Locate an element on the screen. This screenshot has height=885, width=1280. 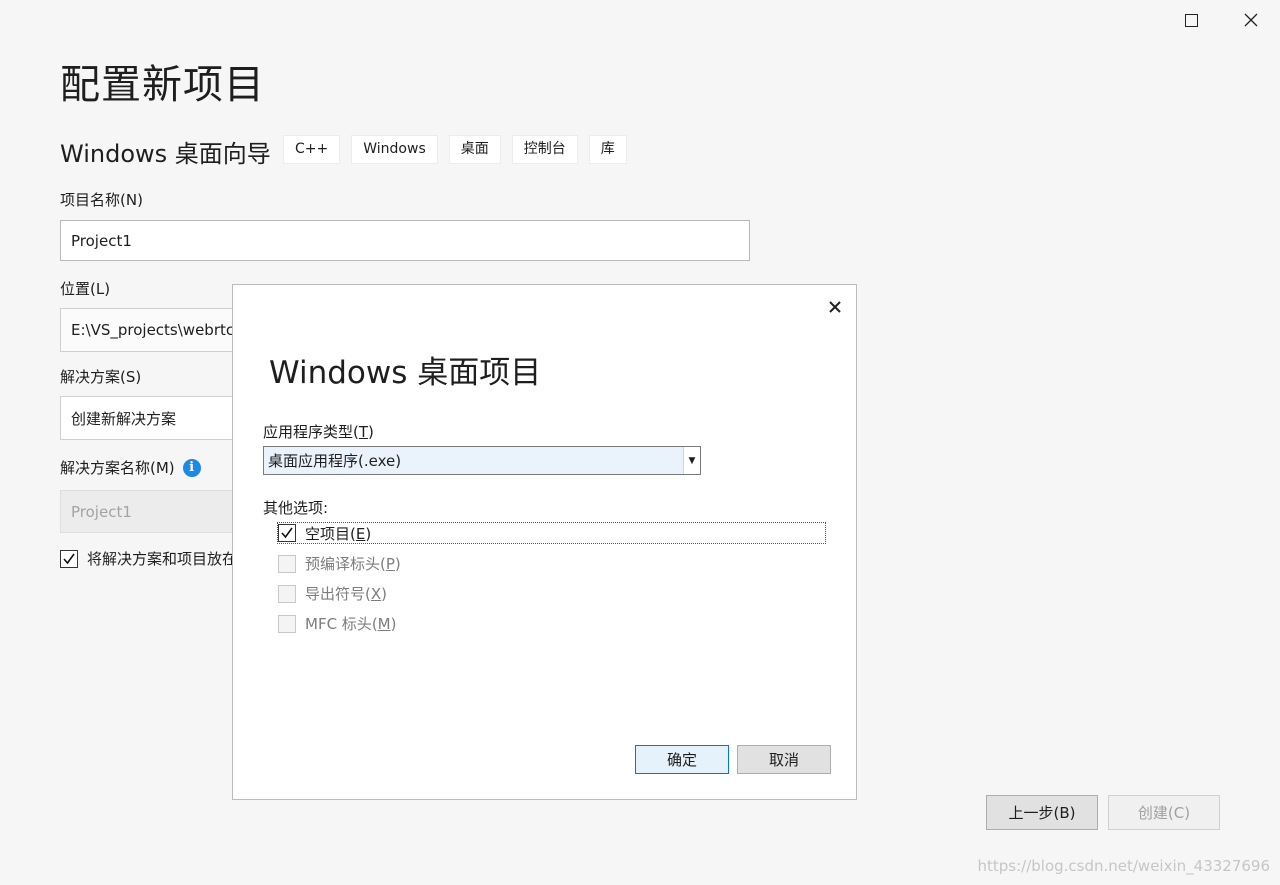
watermark: https://blog.csdn.net/weixin_43327696 is located at coordinates (1123, 866).